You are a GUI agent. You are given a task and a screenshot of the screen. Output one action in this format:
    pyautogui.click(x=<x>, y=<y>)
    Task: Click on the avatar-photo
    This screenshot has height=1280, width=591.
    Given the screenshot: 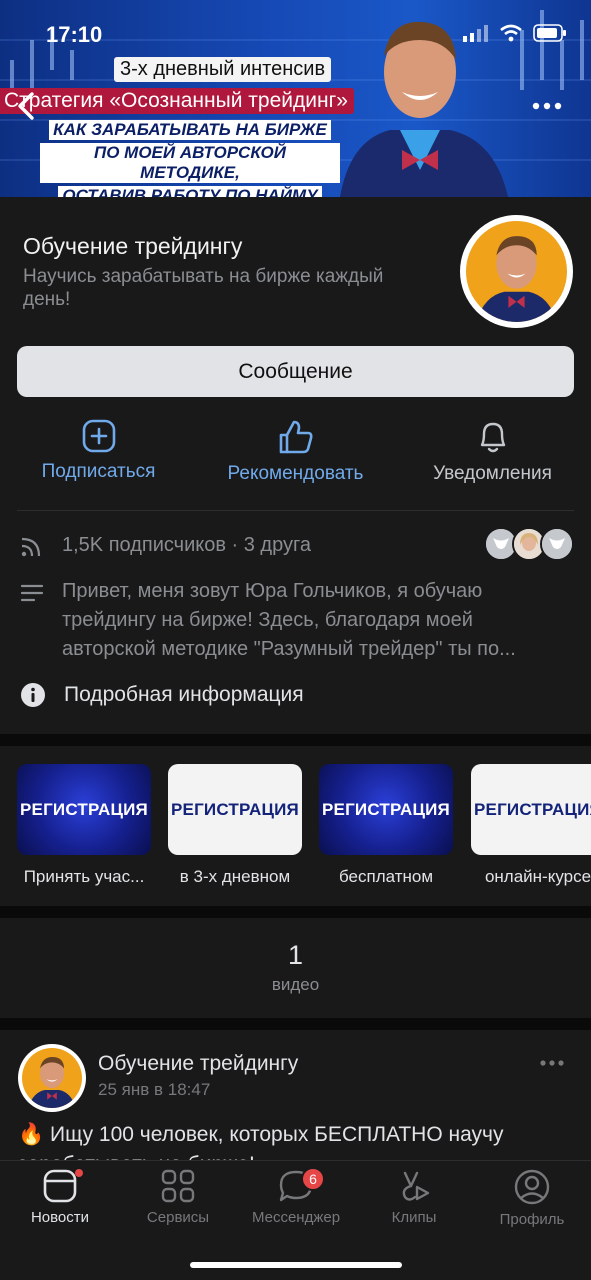 What is the action you would take?
    pyautogui.click(x=516, y=271)
    